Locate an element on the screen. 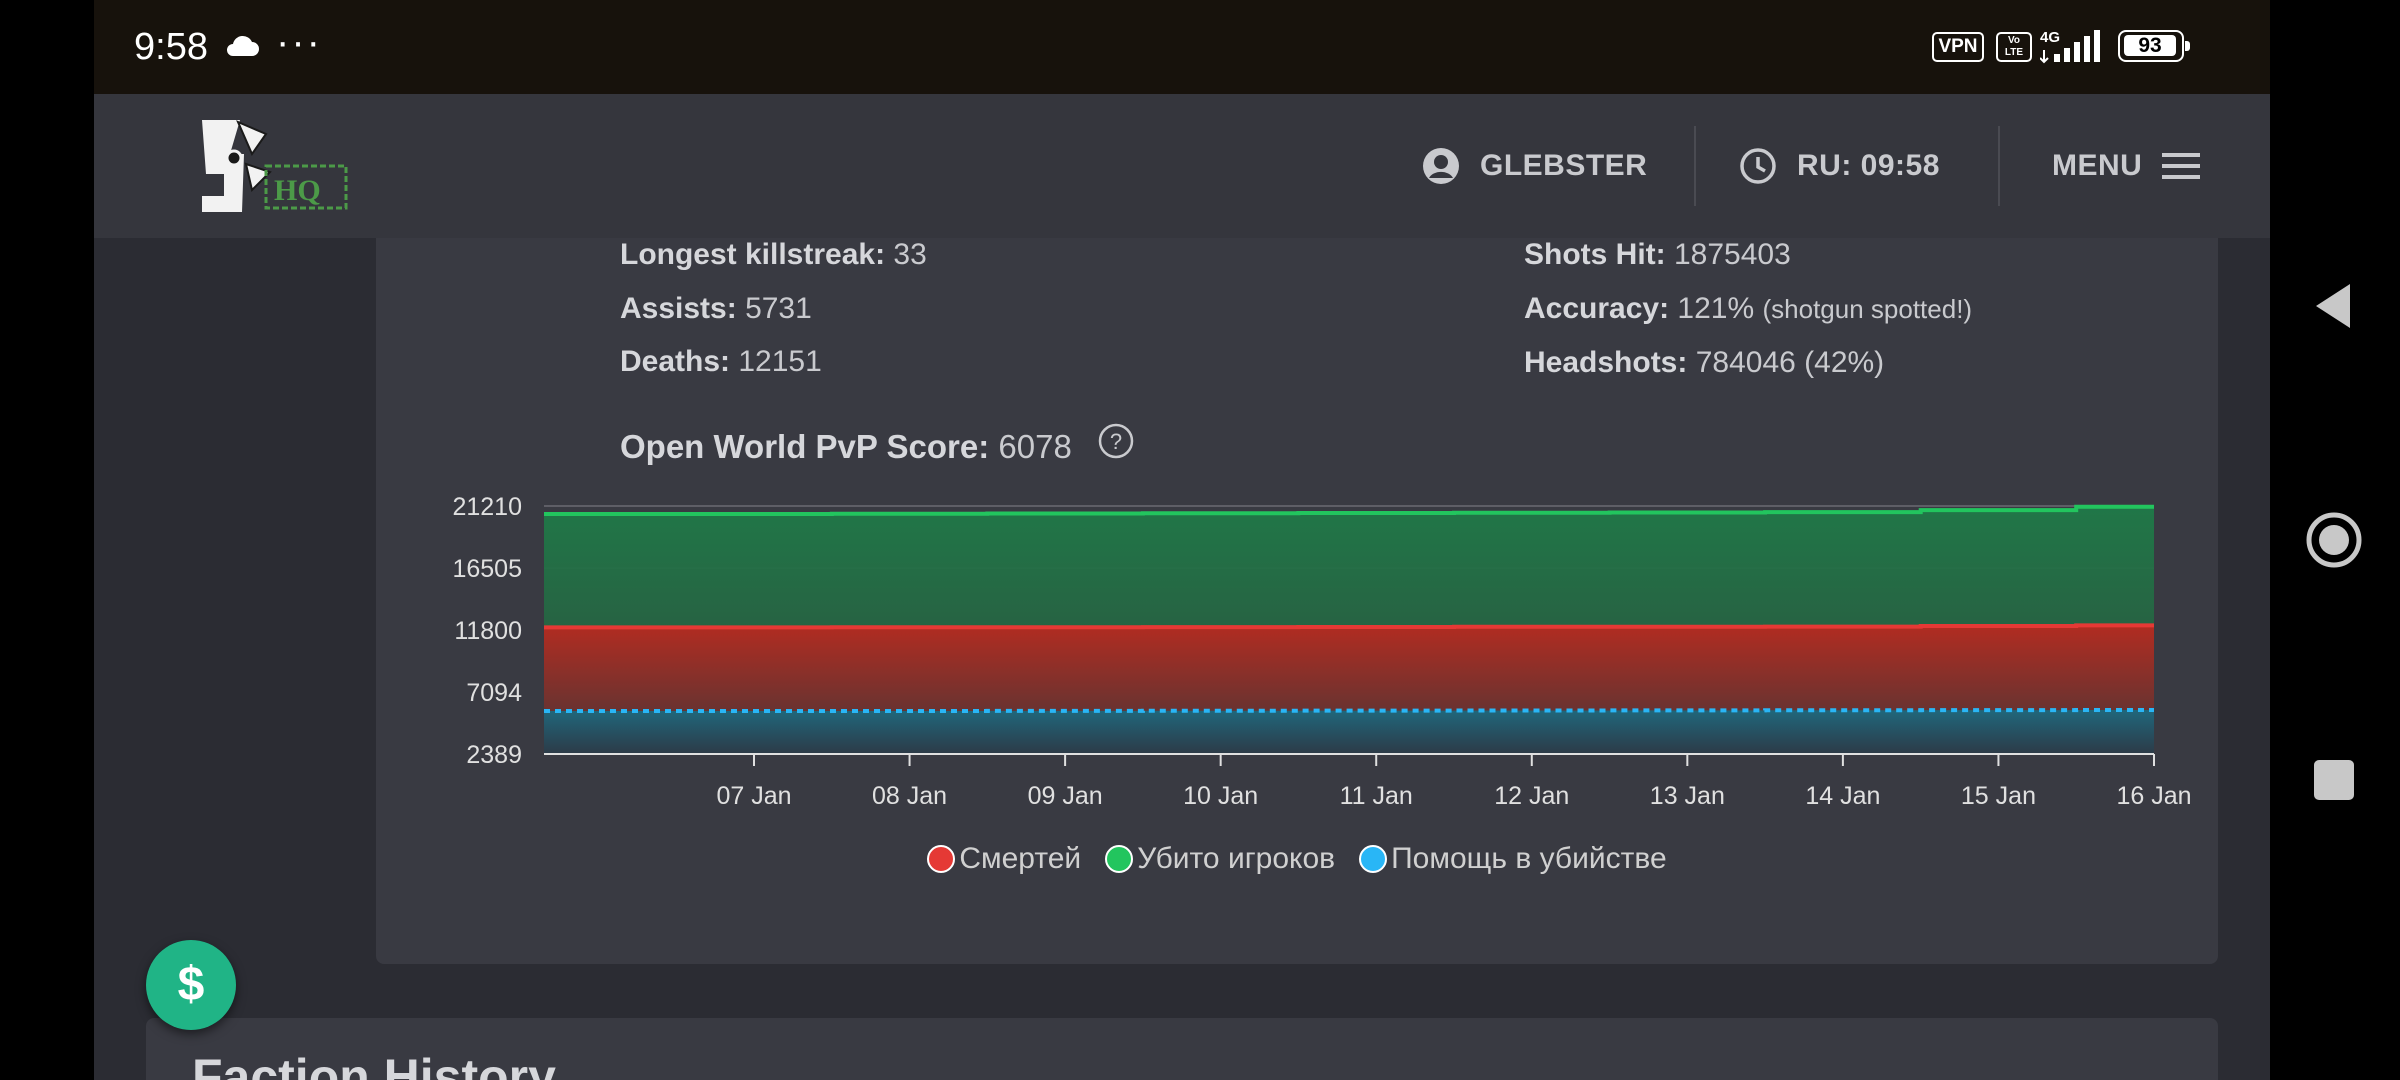 The image size is (2400, 1080). user-profile-link: GLEBSTER is located at coordinates (1534, 166).